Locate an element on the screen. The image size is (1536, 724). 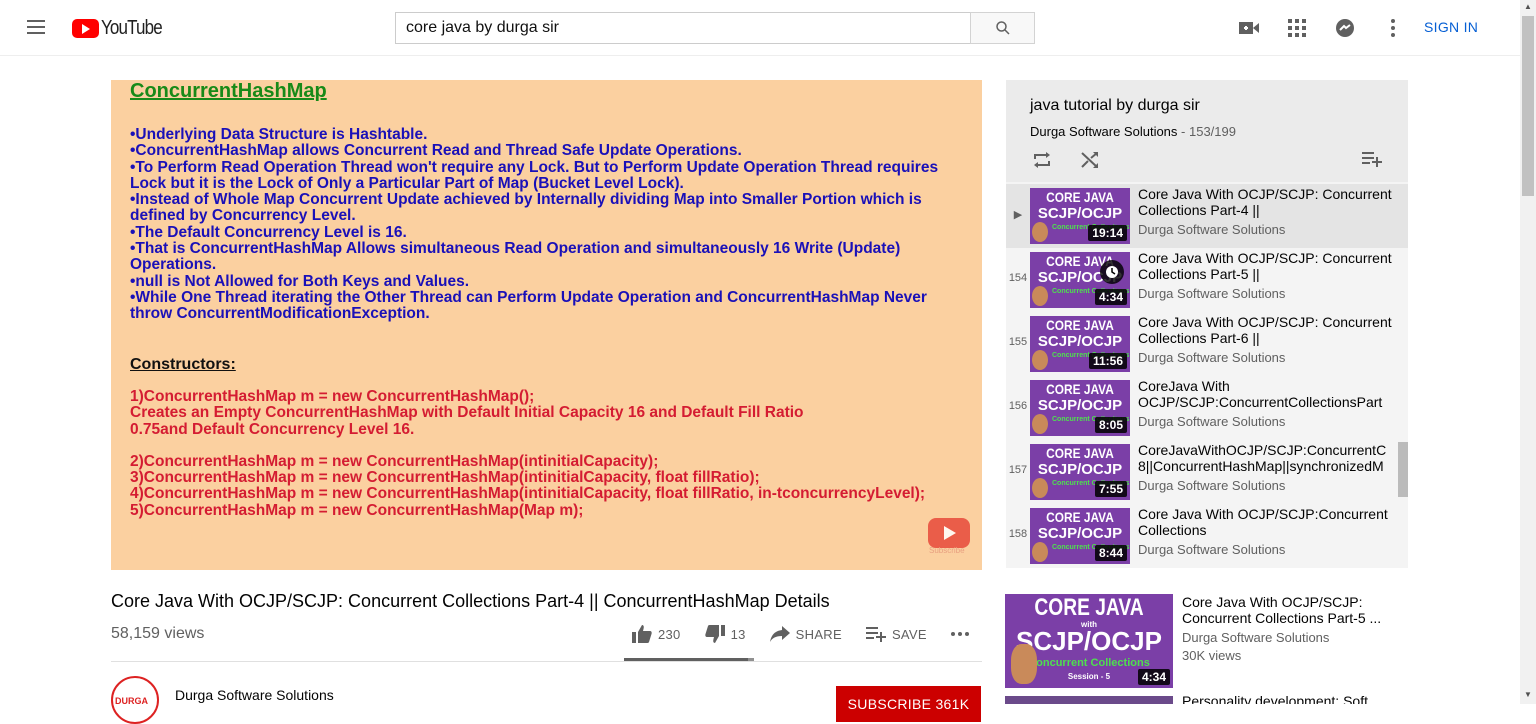
scroll-up-arrow-icon: ▲ is located at coordinates (1528, 6).